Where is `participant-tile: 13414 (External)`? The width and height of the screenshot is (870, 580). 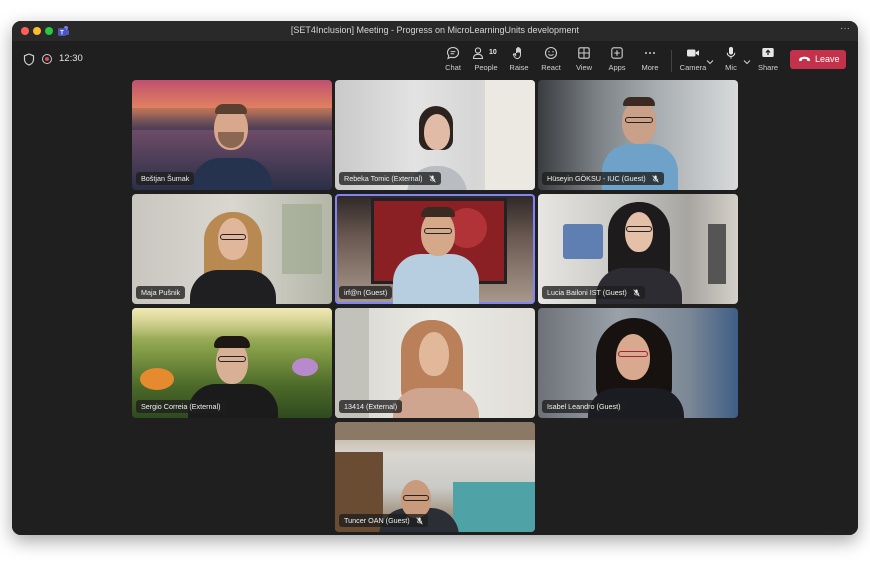
participant-tile: 13414 (External) is located at coordinates (435, 363).